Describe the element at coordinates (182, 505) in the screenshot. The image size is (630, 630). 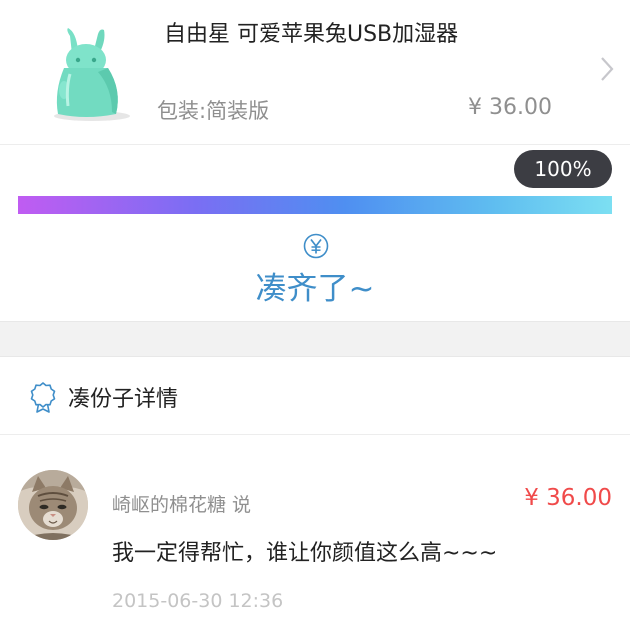
I see `contributor-name: 崎岖的棉花糖 说` at that location.